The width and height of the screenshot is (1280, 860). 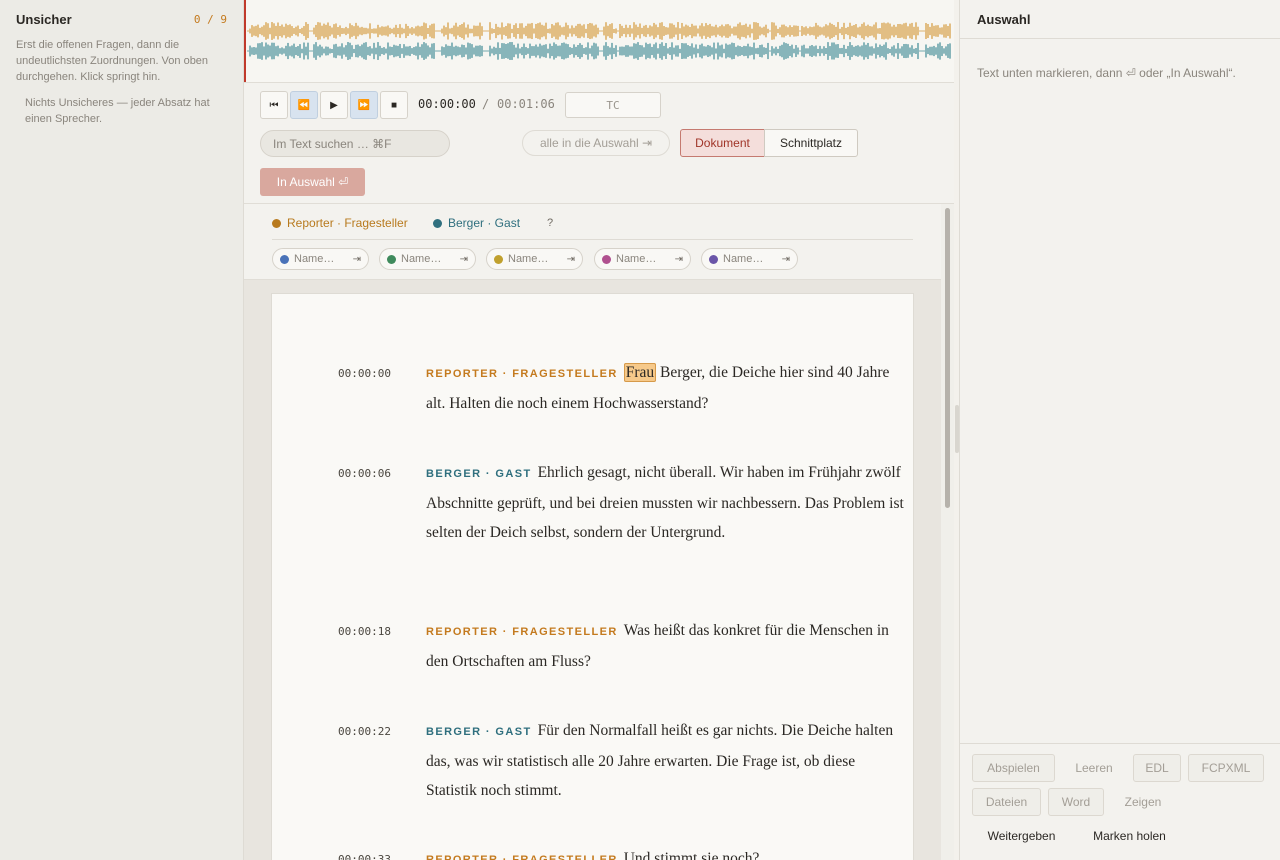 I want to click on play-icon: ▶, so click(x=334, y=105).